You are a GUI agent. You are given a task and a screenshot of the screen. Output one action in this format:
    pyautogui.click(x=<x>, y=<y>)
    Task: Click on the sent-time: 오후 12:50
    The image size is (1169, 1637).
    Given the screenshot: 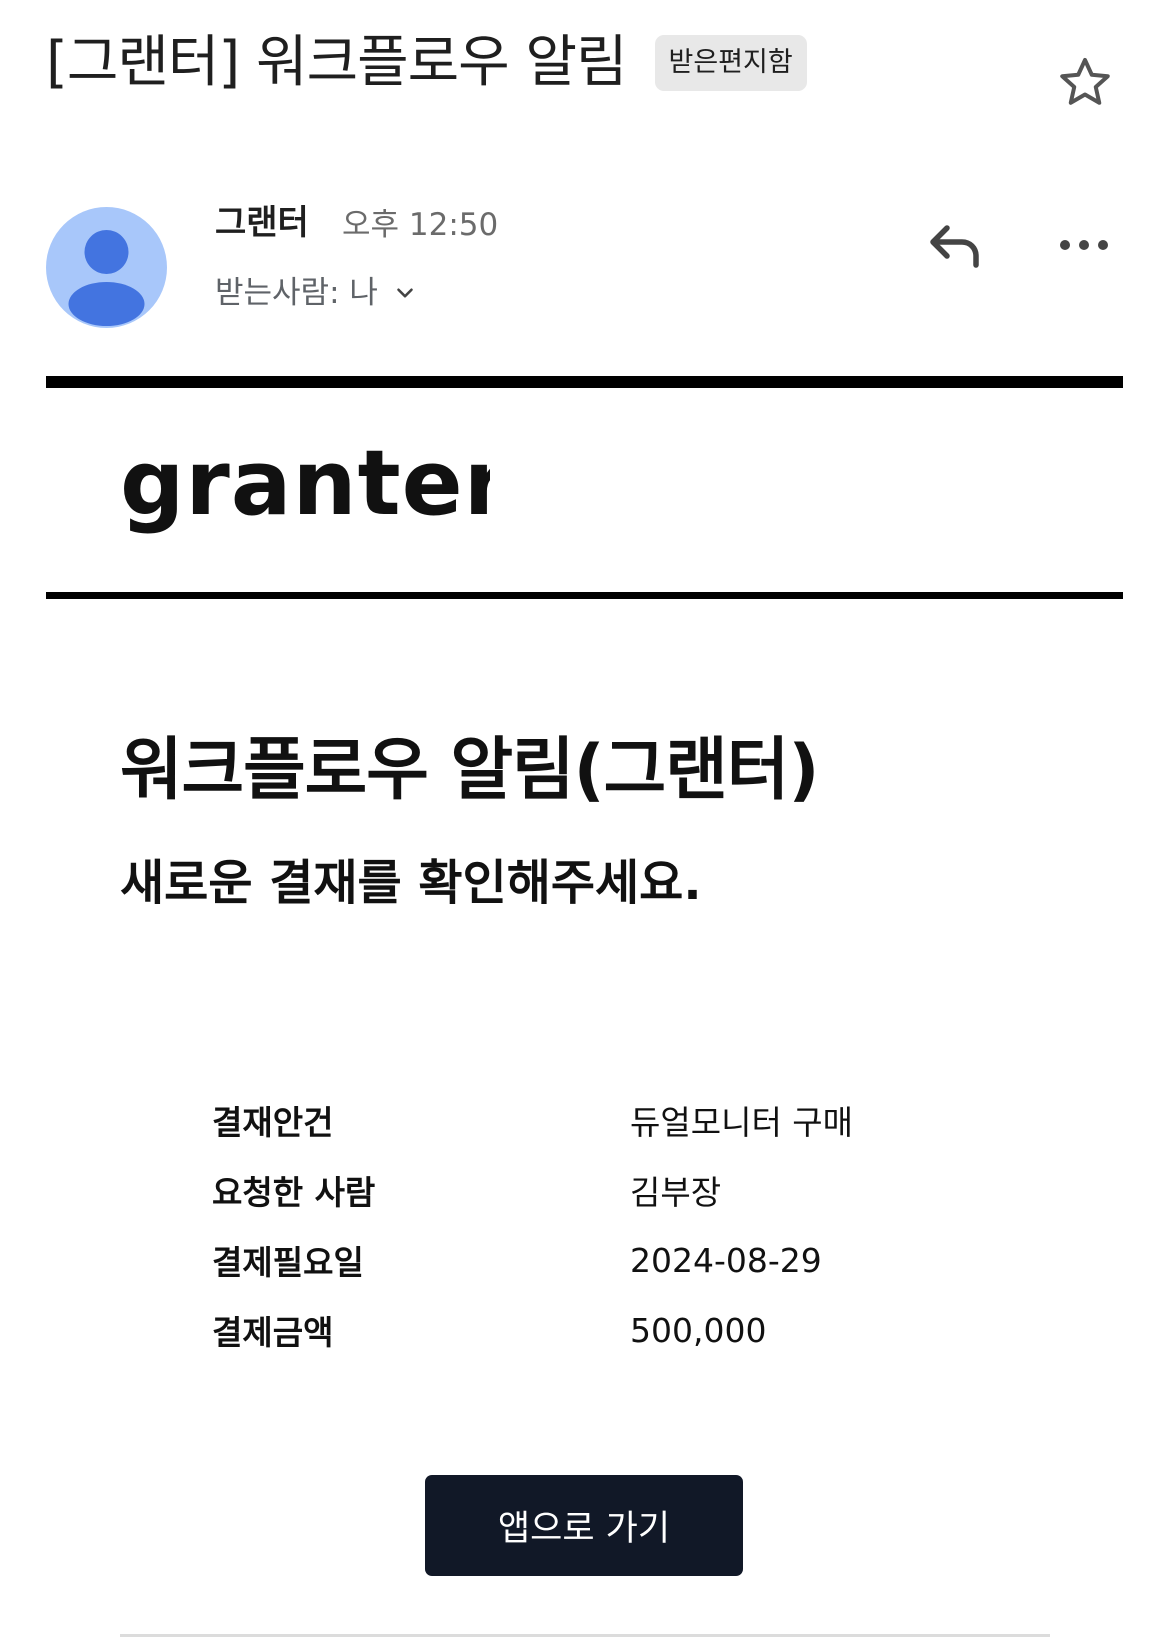 What is the action you would take?
    pyautogui.click(x=420, y=225)
    